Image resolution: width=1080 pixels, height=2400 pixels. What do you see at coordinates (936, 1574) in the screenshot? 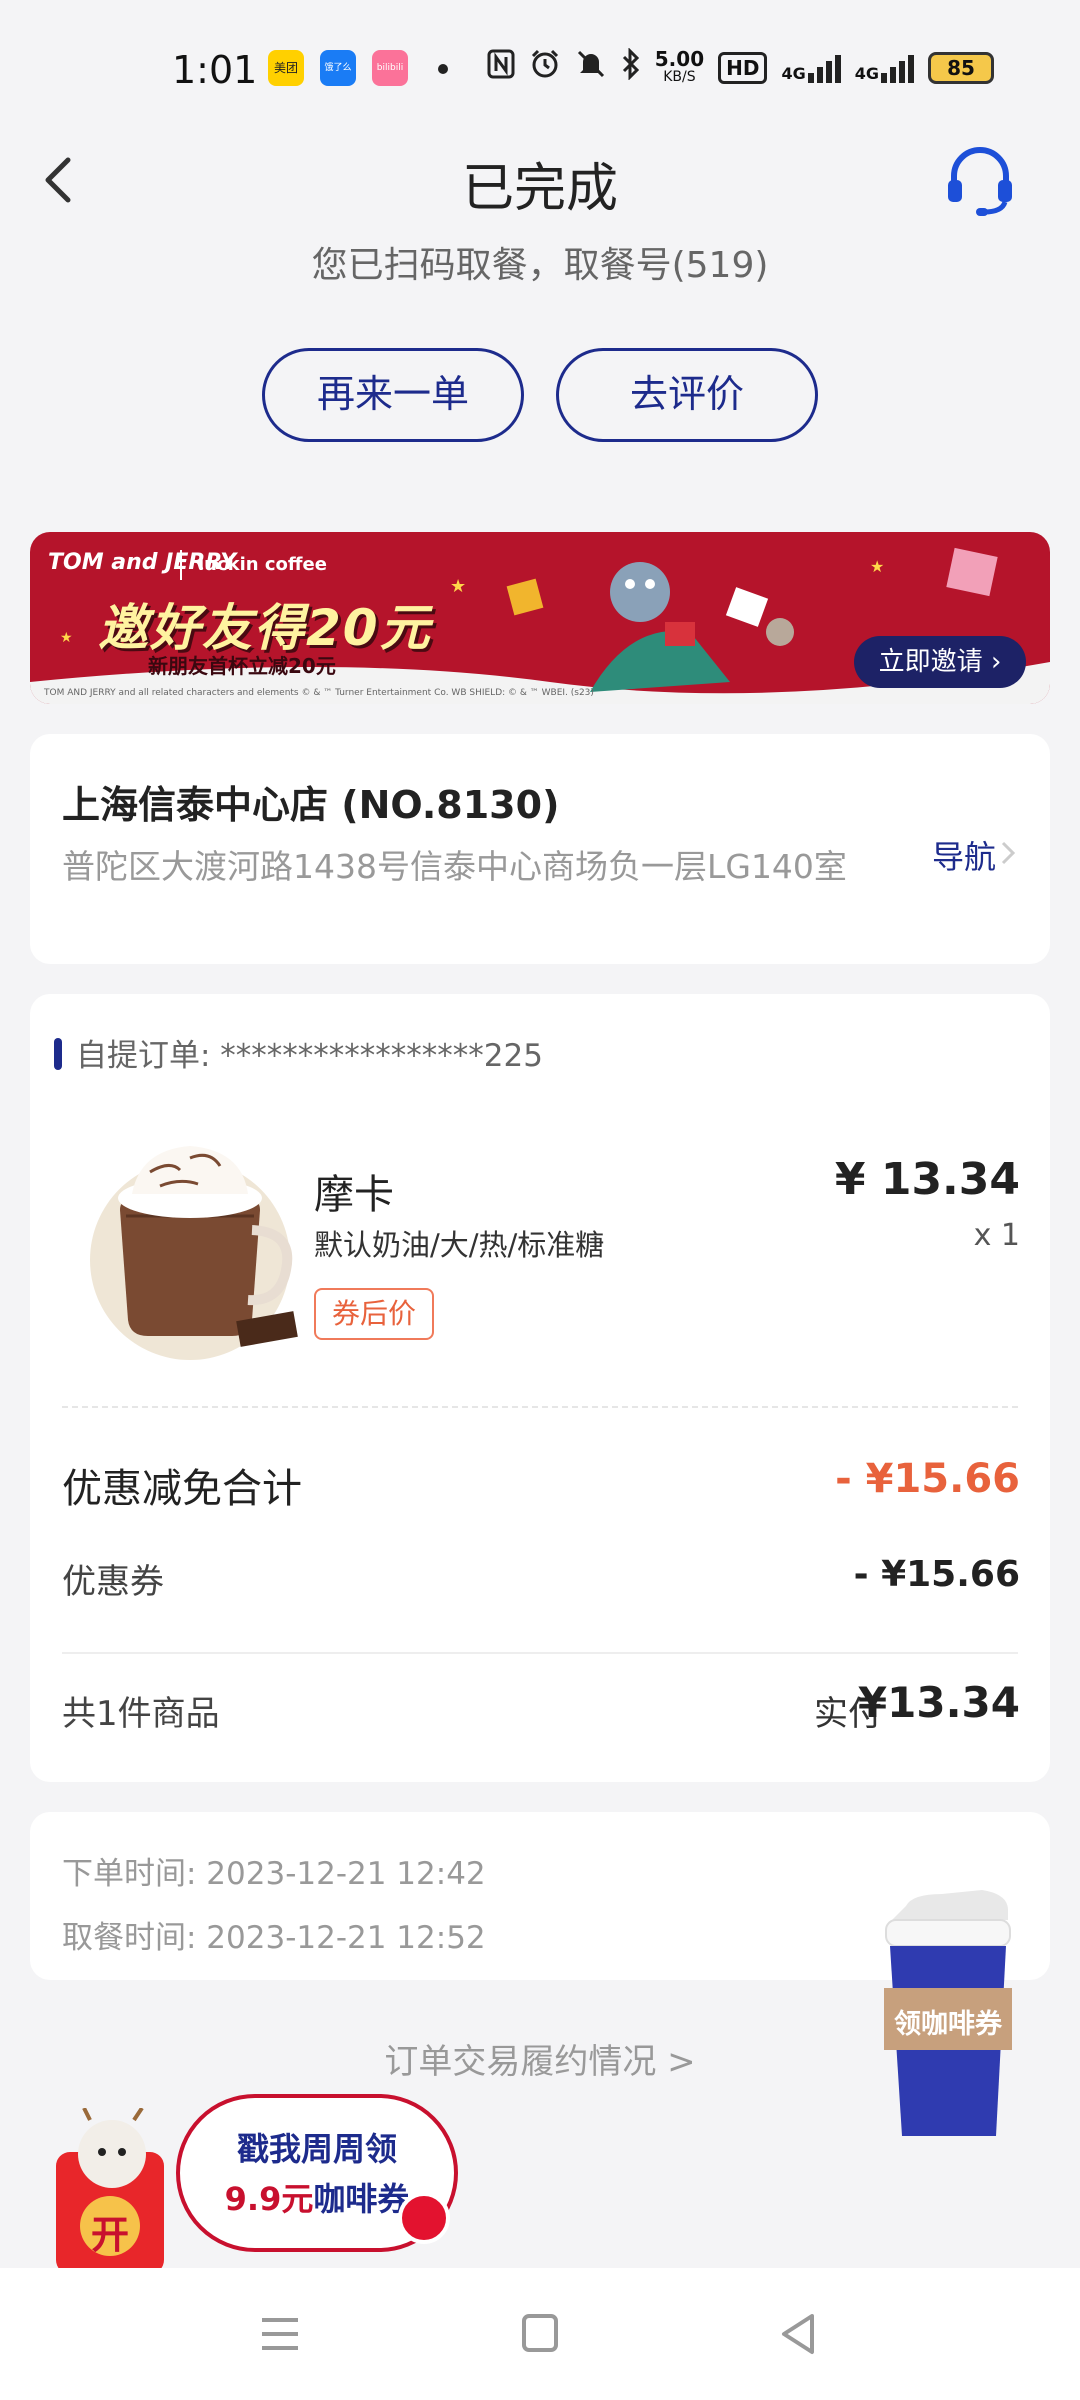
I see `coupon-value: - ¥15.66` at bounding box center [936, 1574].